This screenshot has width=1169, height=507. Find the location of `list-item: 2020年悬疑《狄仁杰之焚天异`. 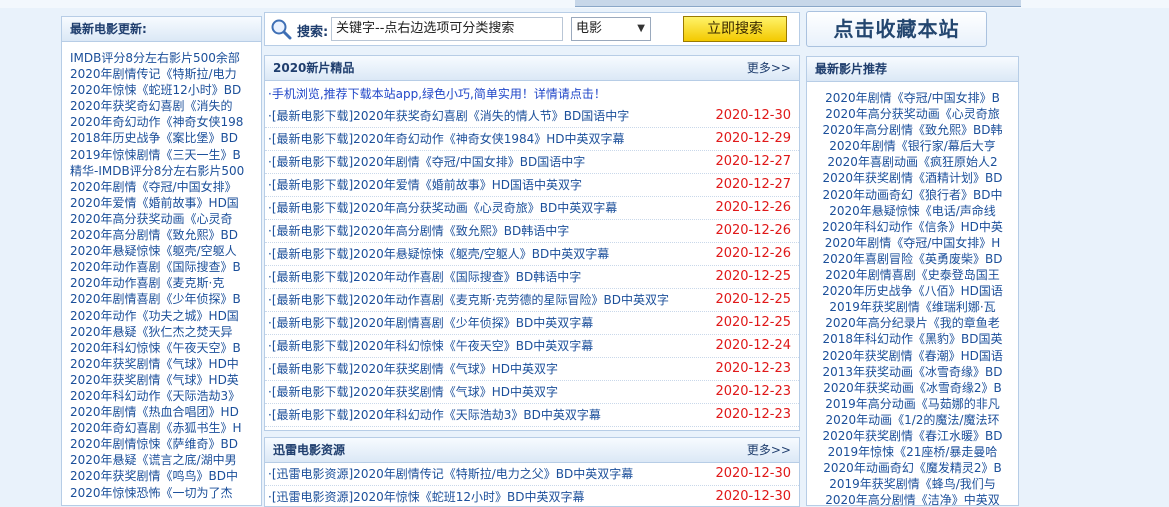

list-item: 2020年悬疑《狄仁杰之焚天异 is located at coordinates (165, 332).